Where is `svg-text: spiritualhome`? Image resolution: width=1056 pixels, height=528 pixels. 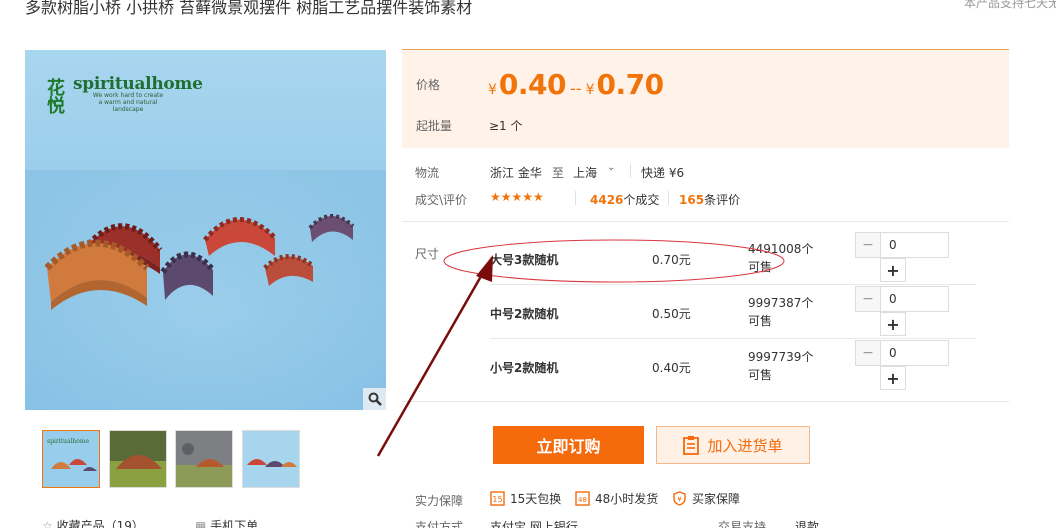 svg-text: spiritualhome is located at coordinates (68, 441).